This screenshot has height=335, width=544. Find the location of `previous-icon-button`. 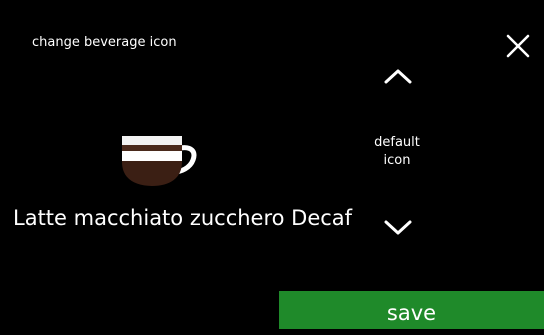

previous-icon-button is located at coordinates (398, 77).